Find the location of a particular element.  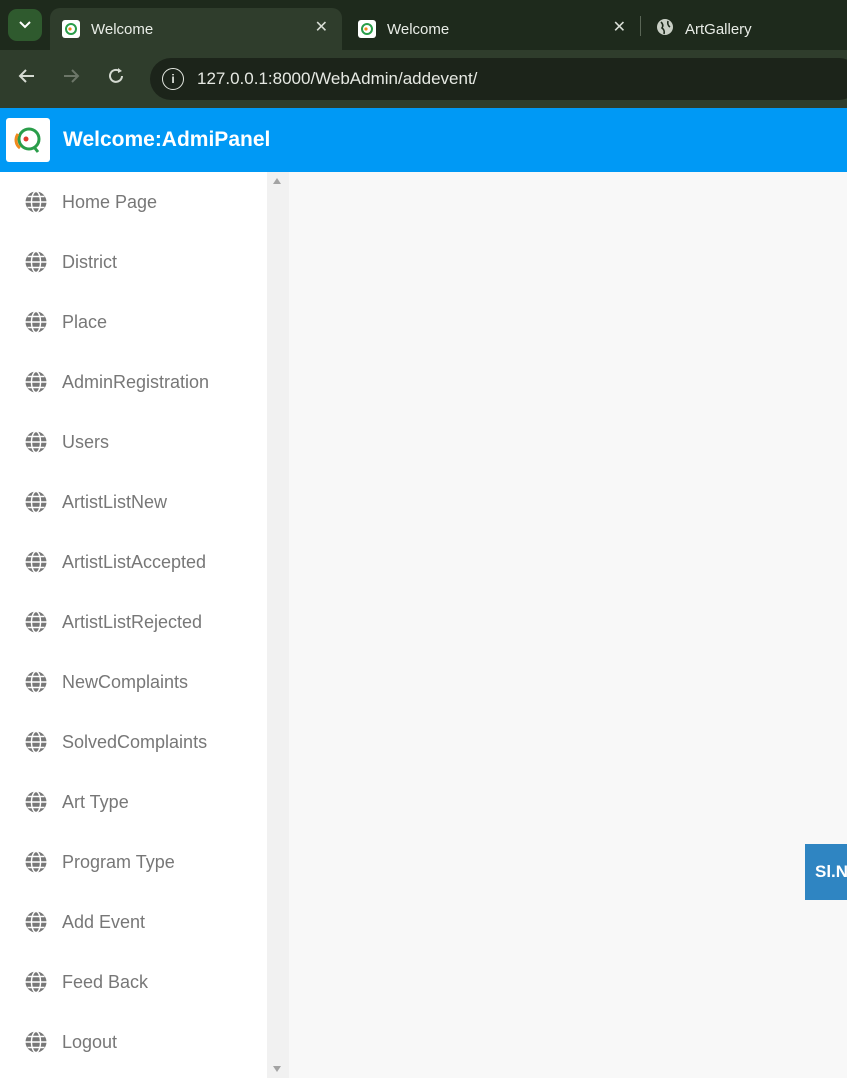

sidebar-item-label: SolvedComplaints is located at coordinates (135, 741).